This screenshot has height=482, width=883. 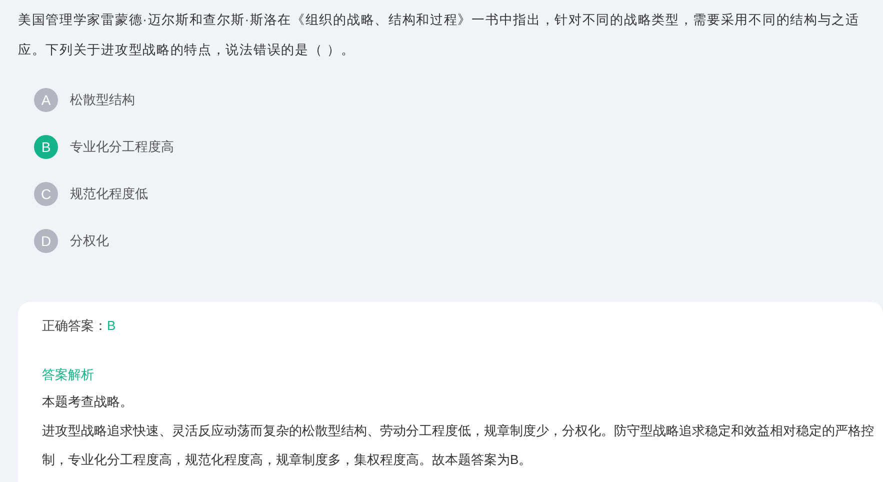 I want to click on option-text: 规范化程度低, so click(x=109, y=194).